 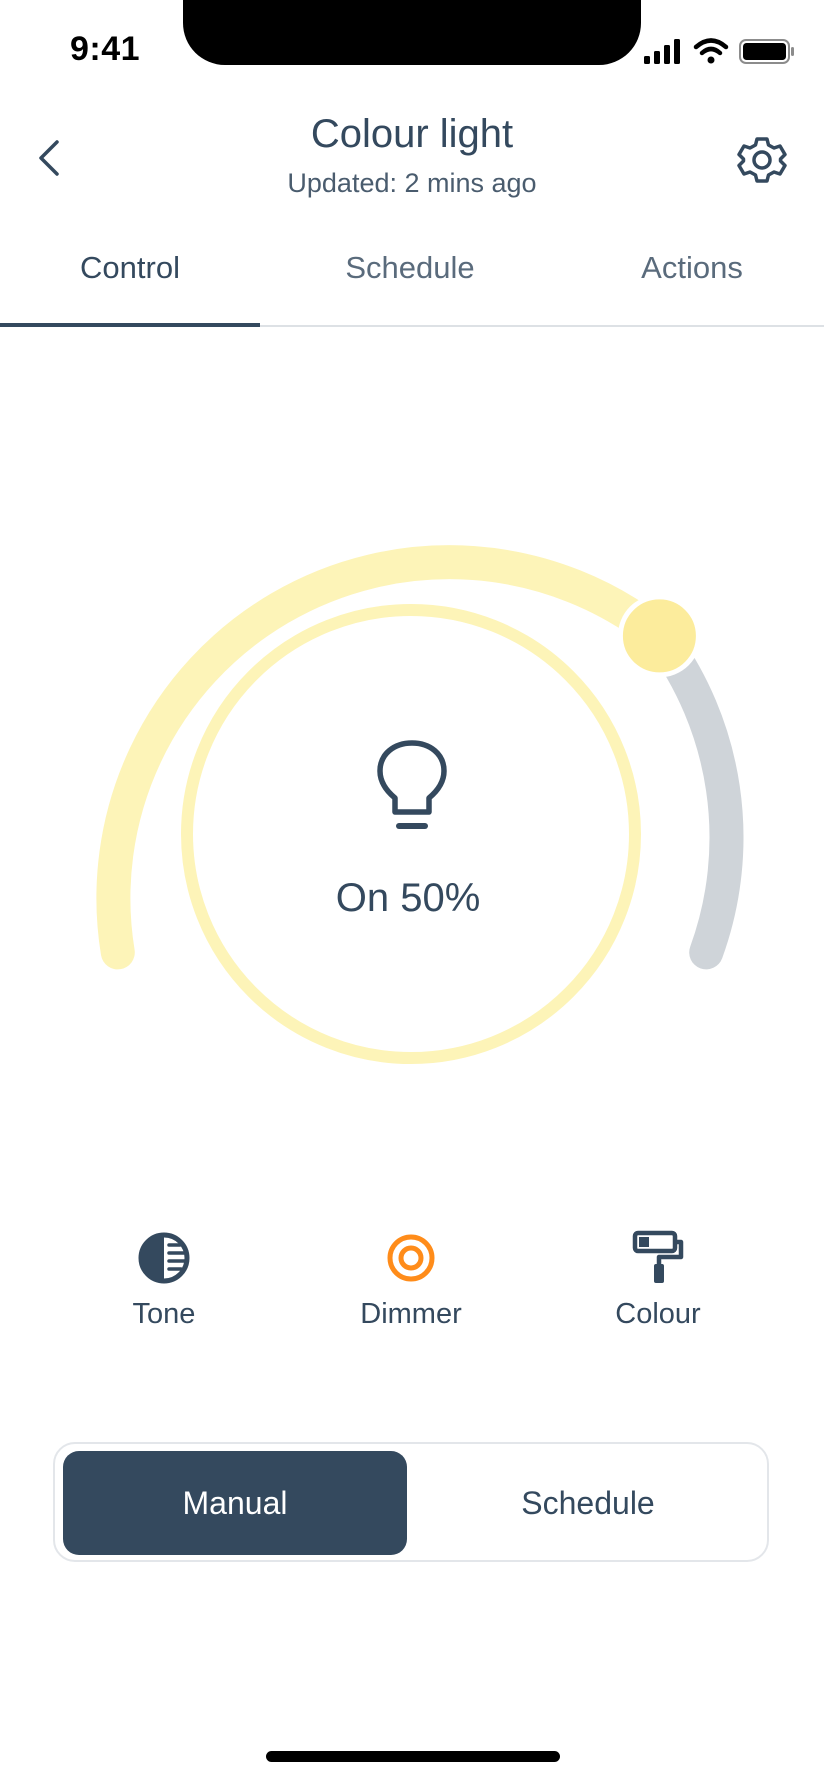 I want to click on tone-icon, so click(x=164, y=1258).